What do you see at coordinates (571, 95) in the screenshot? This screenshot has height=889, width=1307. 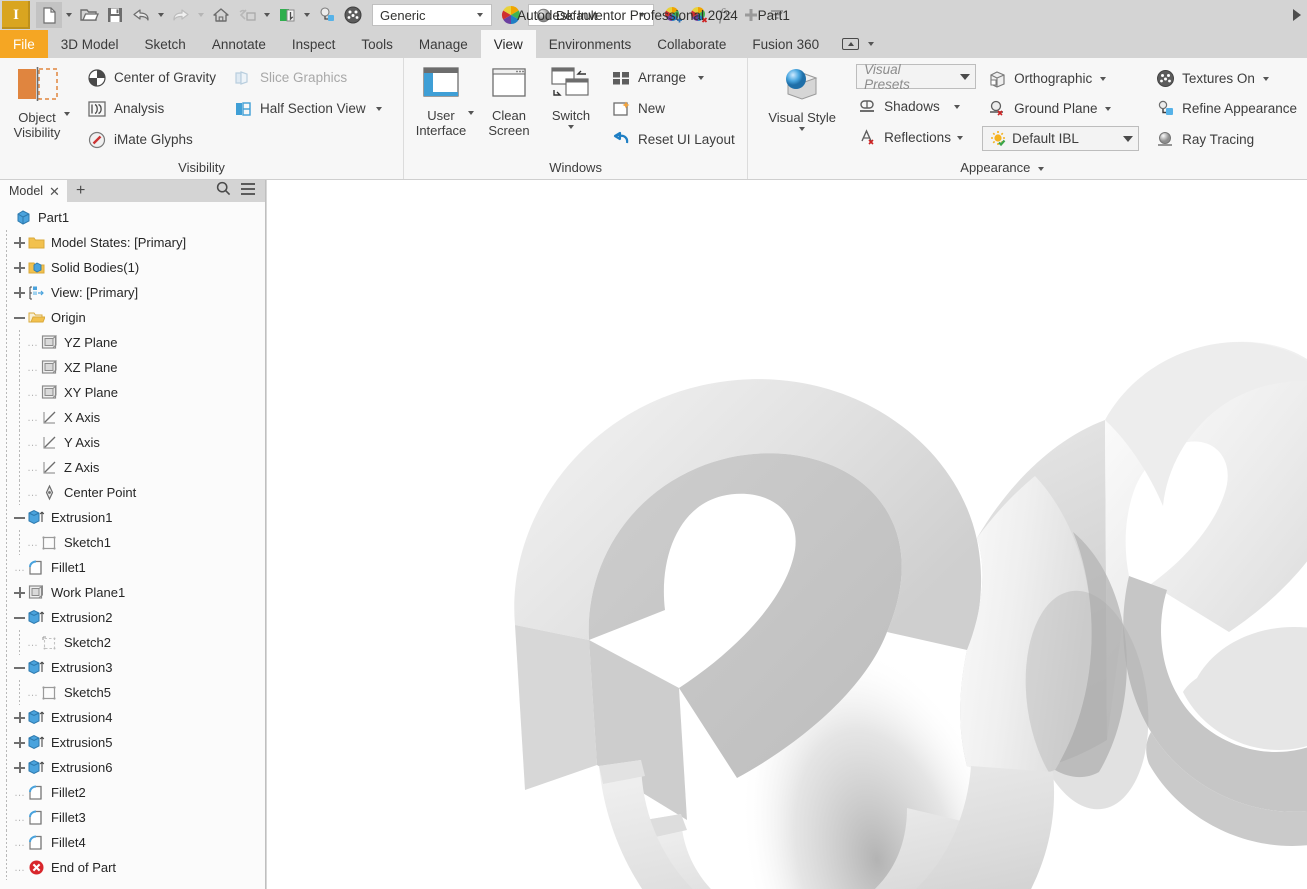 I see `switch-button: Switch` at bounding box center [571, 95].